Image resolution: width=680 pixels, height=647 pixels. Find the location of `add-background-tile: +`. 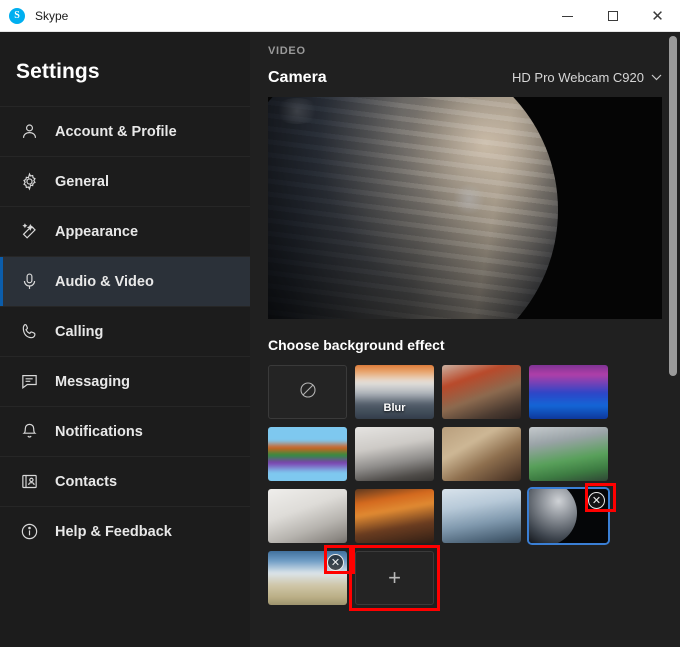

add-background-tile: + is located at coordinates (394, 578).